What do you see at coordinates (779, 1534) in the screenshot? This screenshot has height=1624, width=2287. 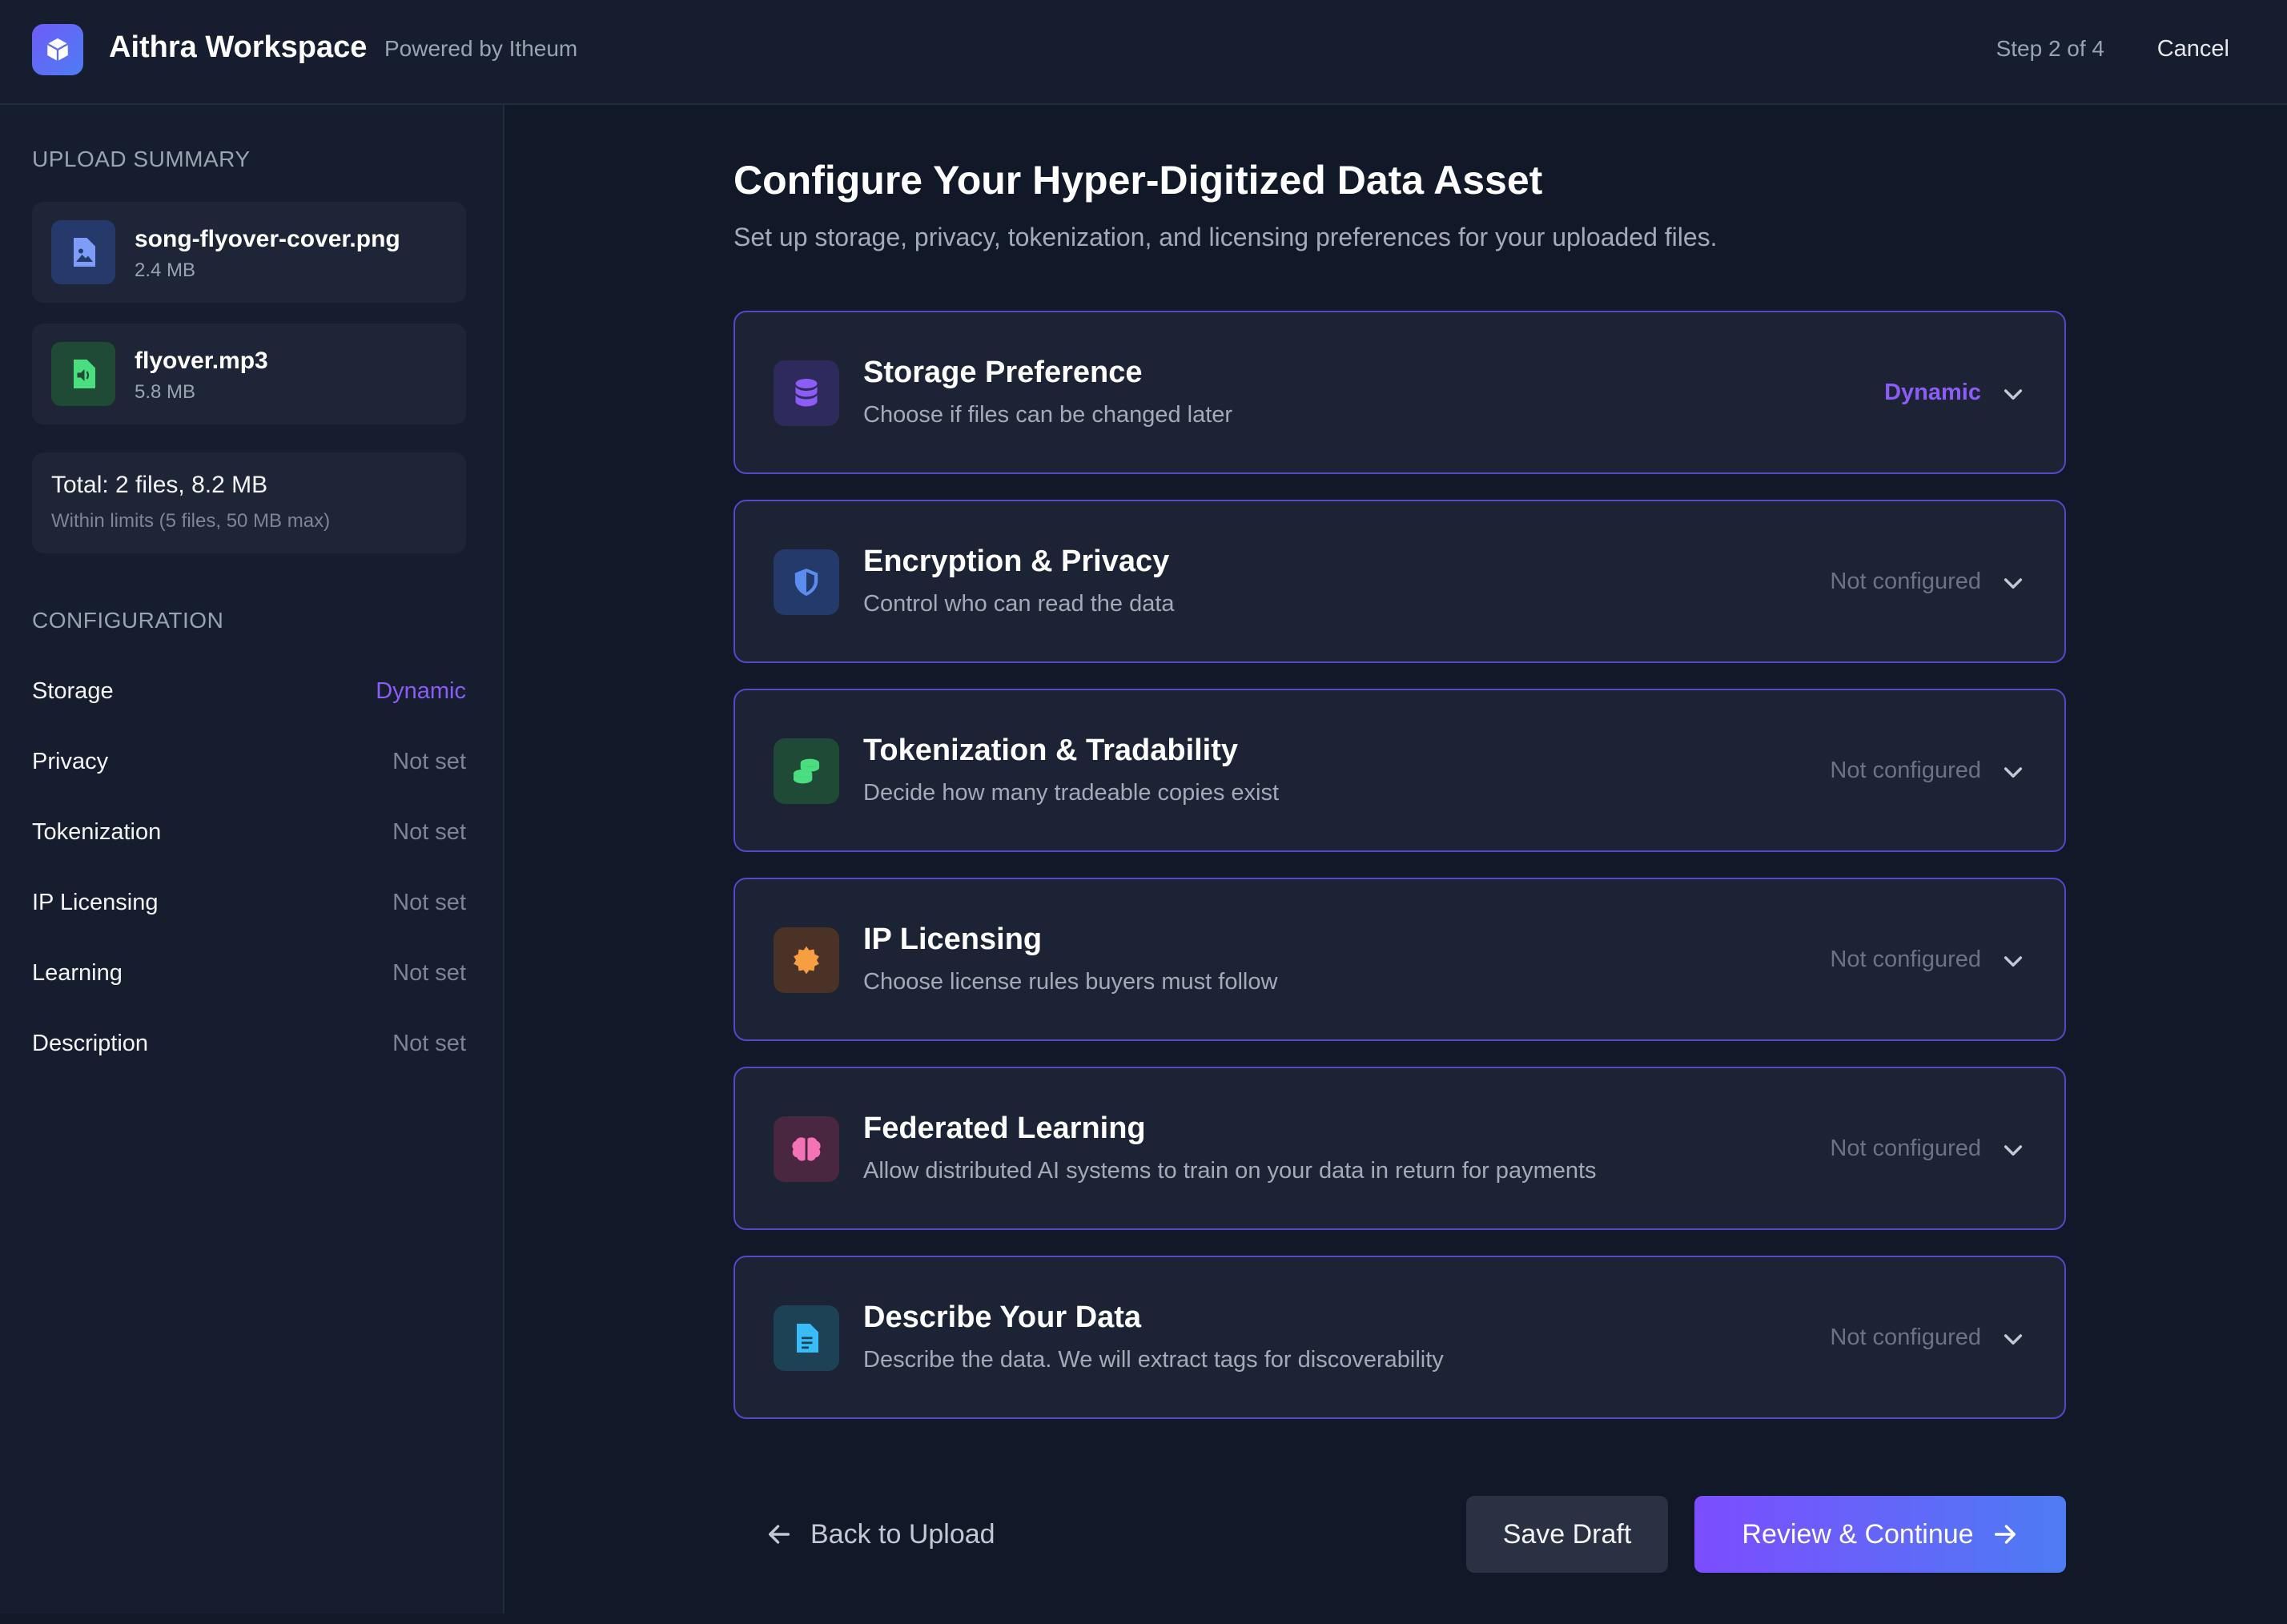 I see `arrow-left-icon` at bounding box center [779, 1534].